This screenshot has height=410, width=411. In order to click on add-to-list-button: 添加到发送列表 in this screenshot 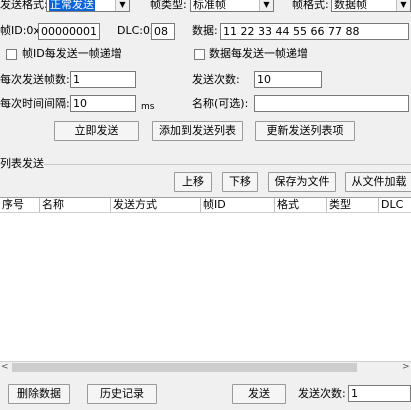, I will do `click(197, 131)`.